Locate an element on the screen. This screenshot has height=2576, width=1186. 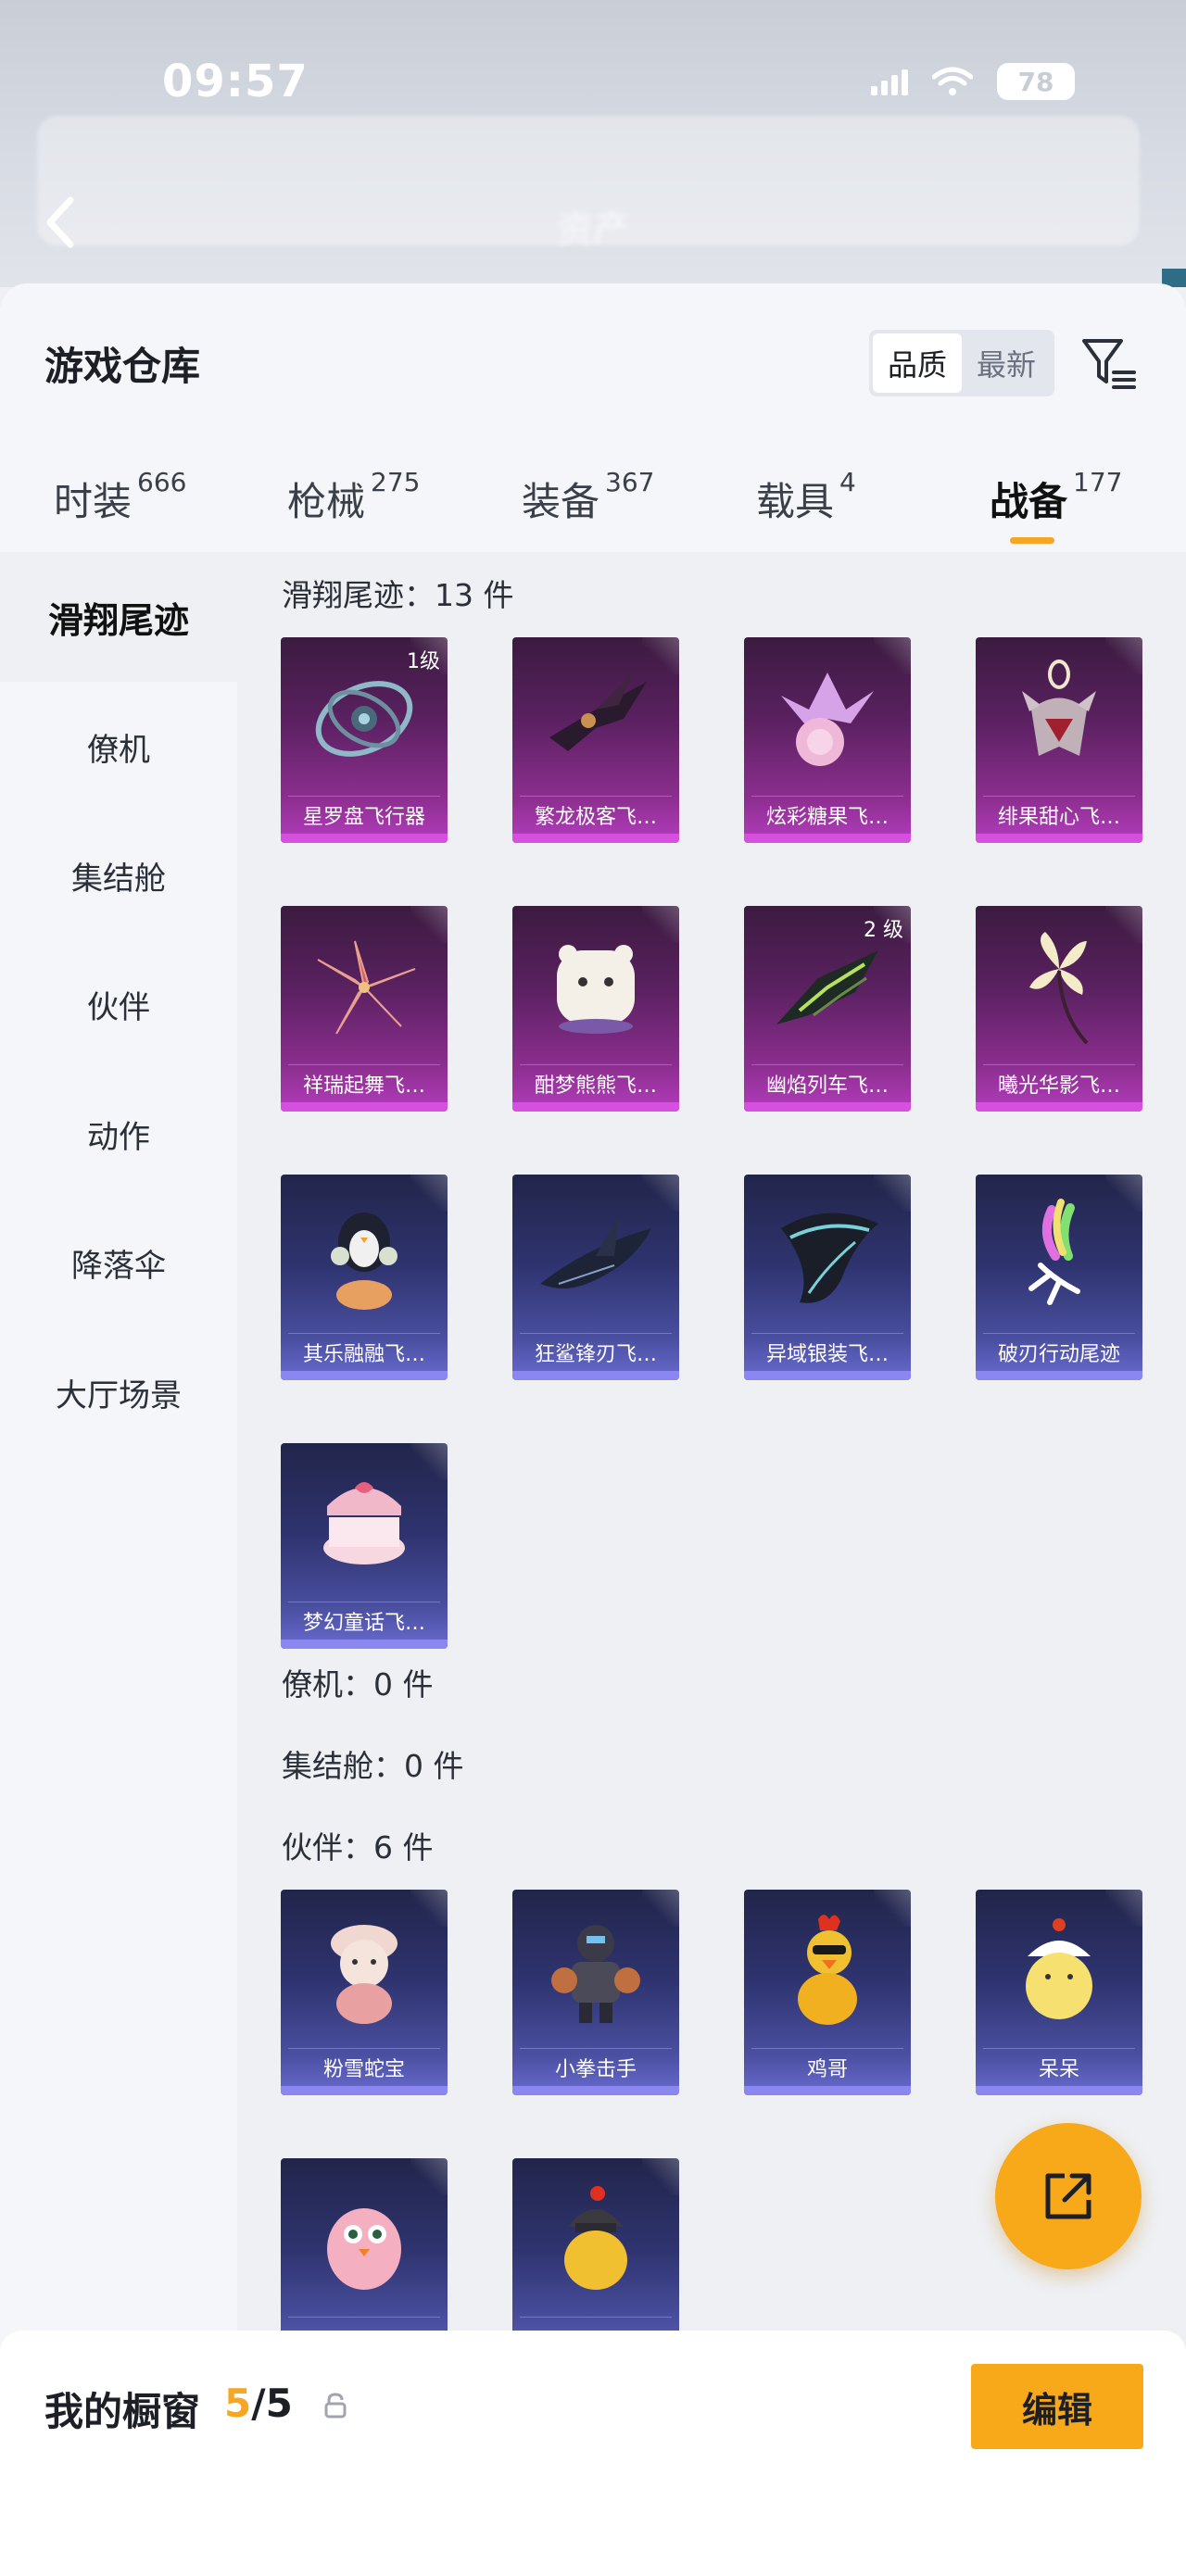
sidebar-item-lobby-scene: 大厅场景 is located at coordinates (118, 1392).